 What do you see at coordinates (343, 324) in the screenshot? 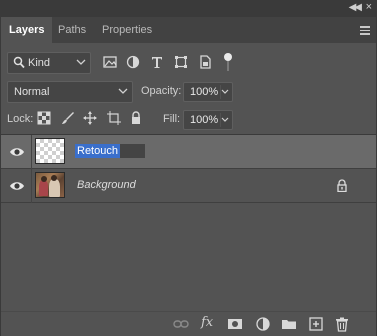
I see `delete-layer-icon` at bounding box center [343, 324].